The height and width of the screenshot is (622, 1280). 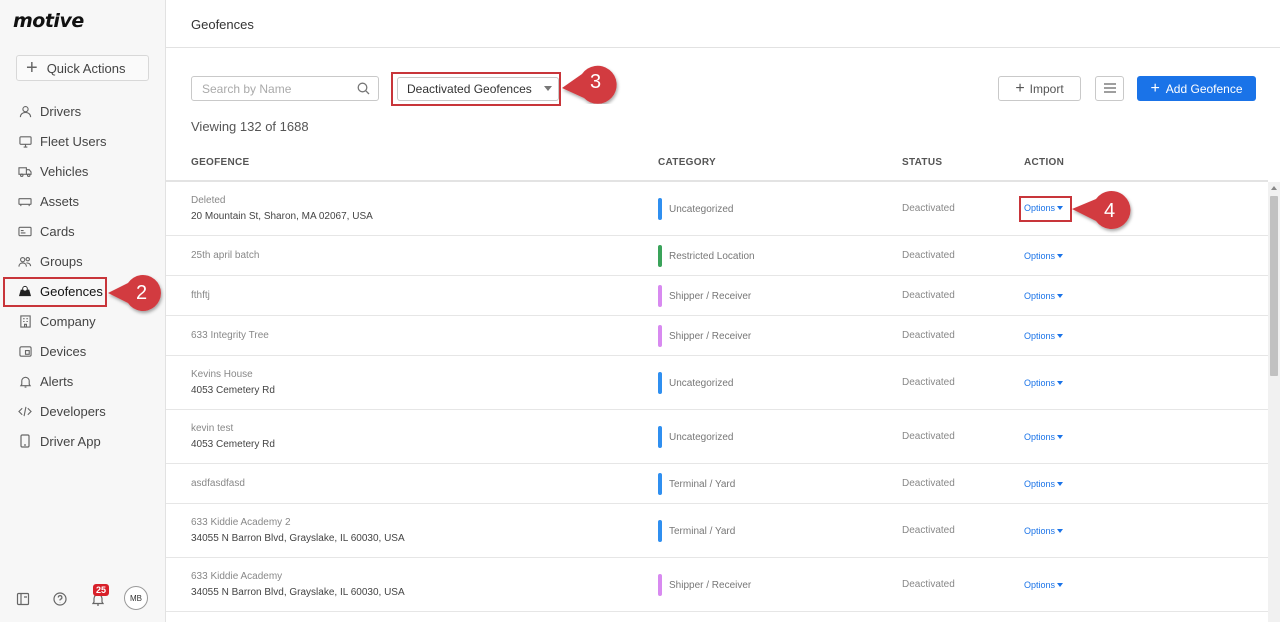 What do you see at coordinates (25, 321) in the screenshot?
I see `building-icon` at bounding box center [25, 321].